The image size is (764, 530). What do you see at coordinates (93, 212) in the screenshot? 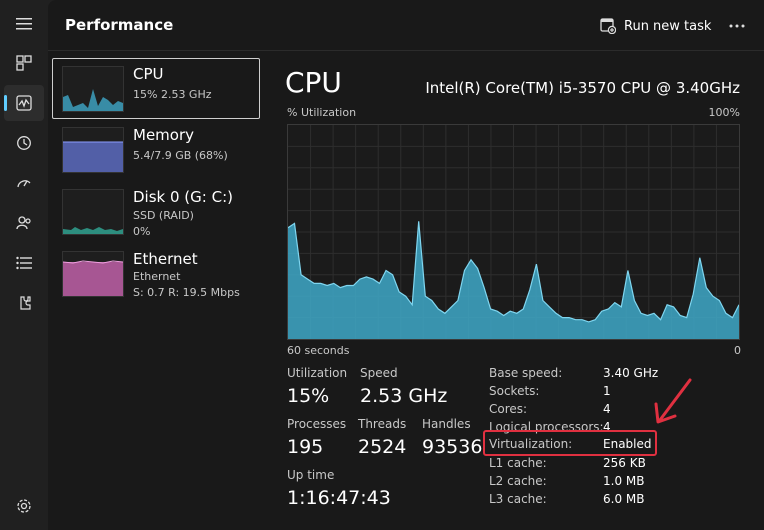
I see `disk-thumbnail` at bounding box center [93, 212].